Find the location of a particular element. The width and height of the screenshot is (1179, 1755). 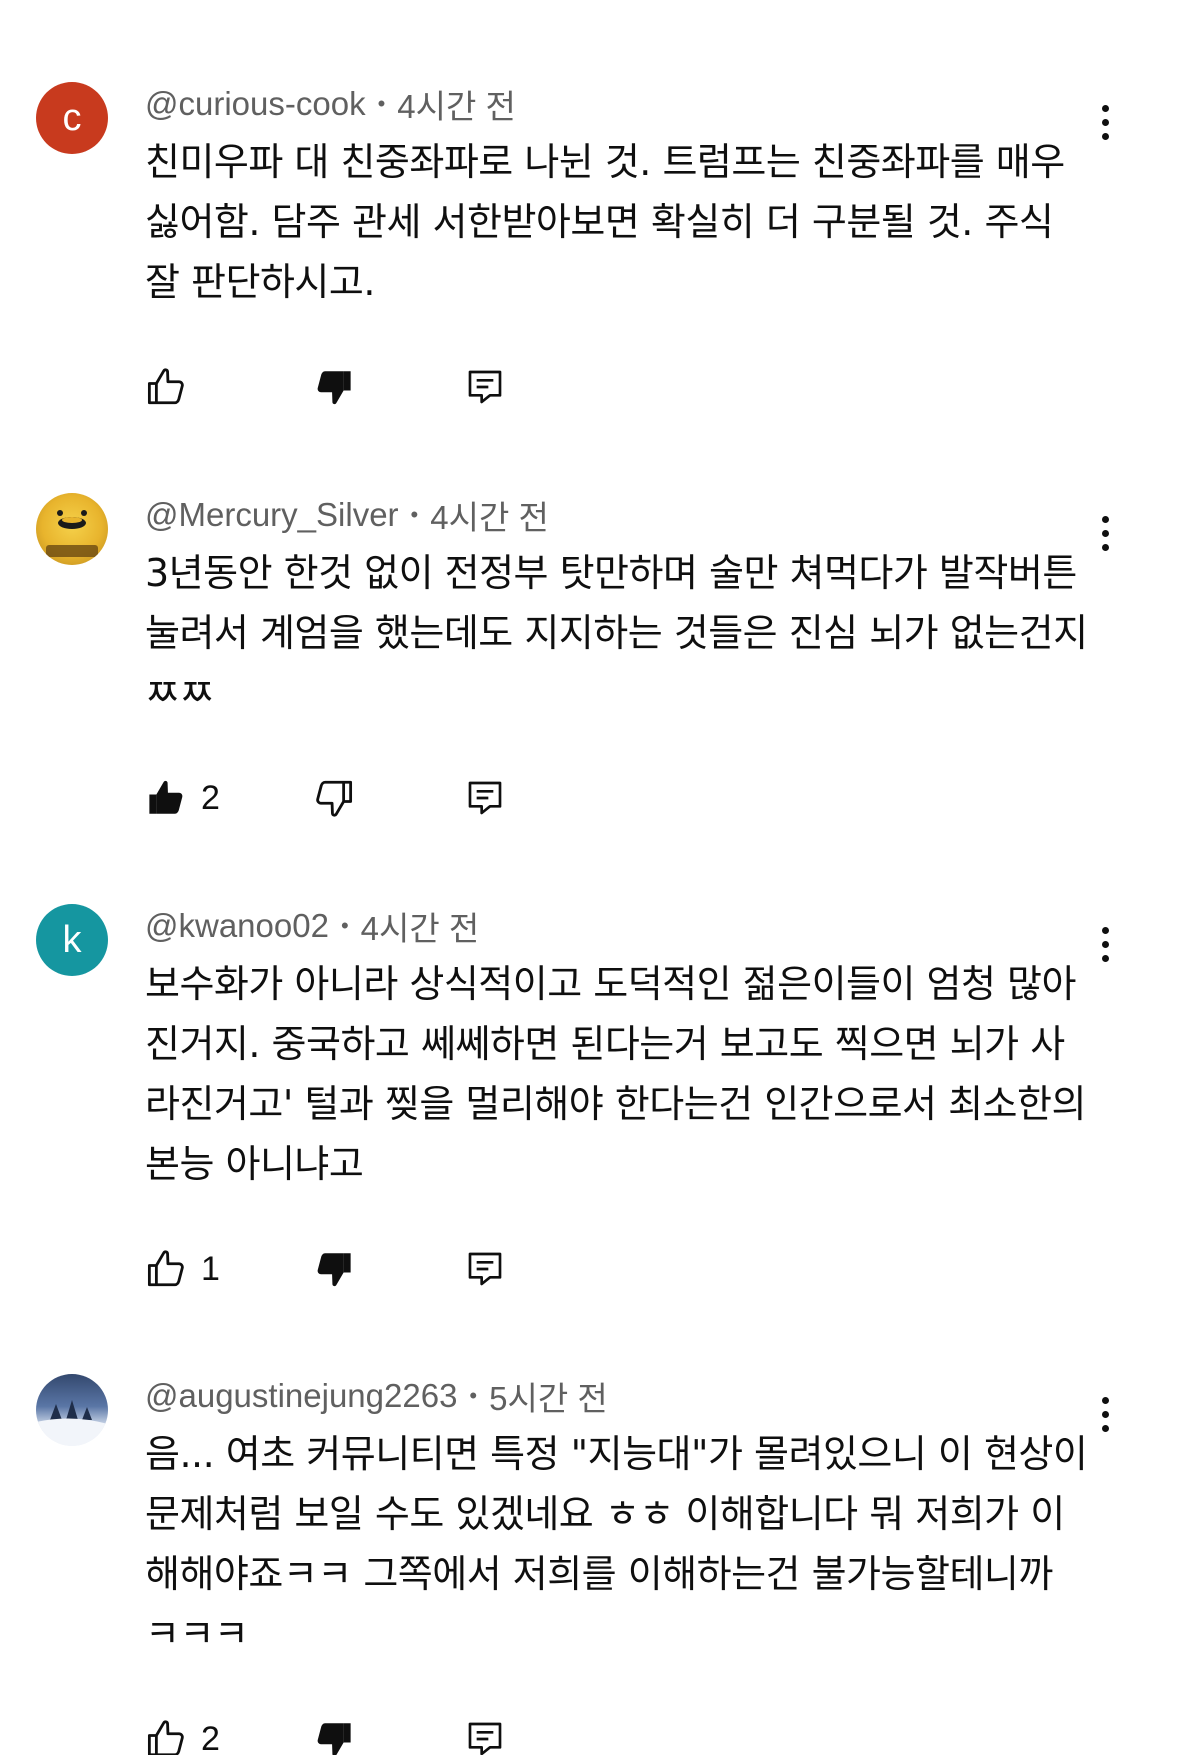

duck-avatar-image is located at coordinates (72, 533).